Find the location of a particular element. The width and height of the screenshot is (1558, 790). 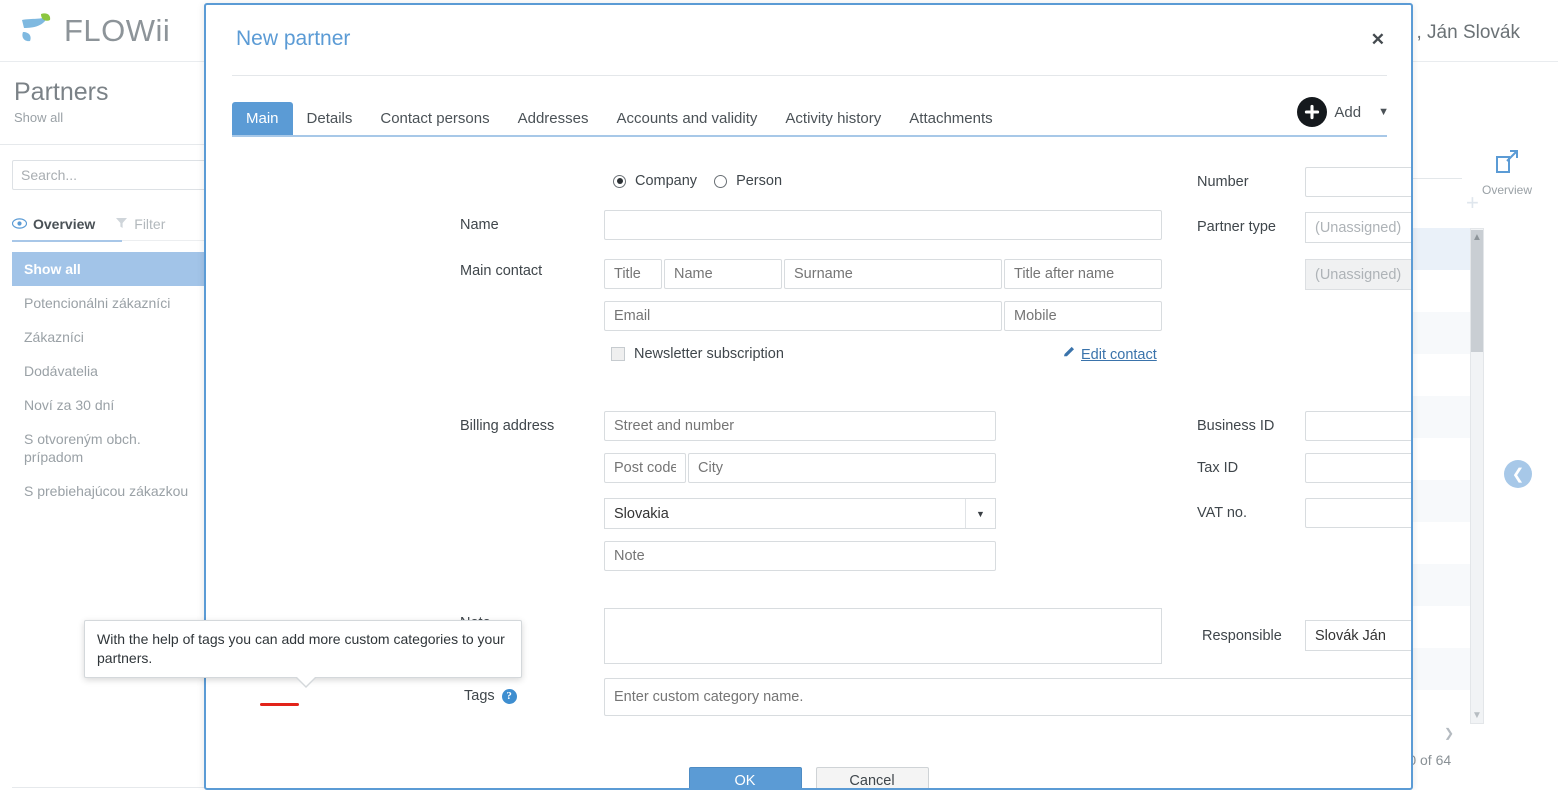

main-contact-label: Main contact is located at coordinates (501, 271).